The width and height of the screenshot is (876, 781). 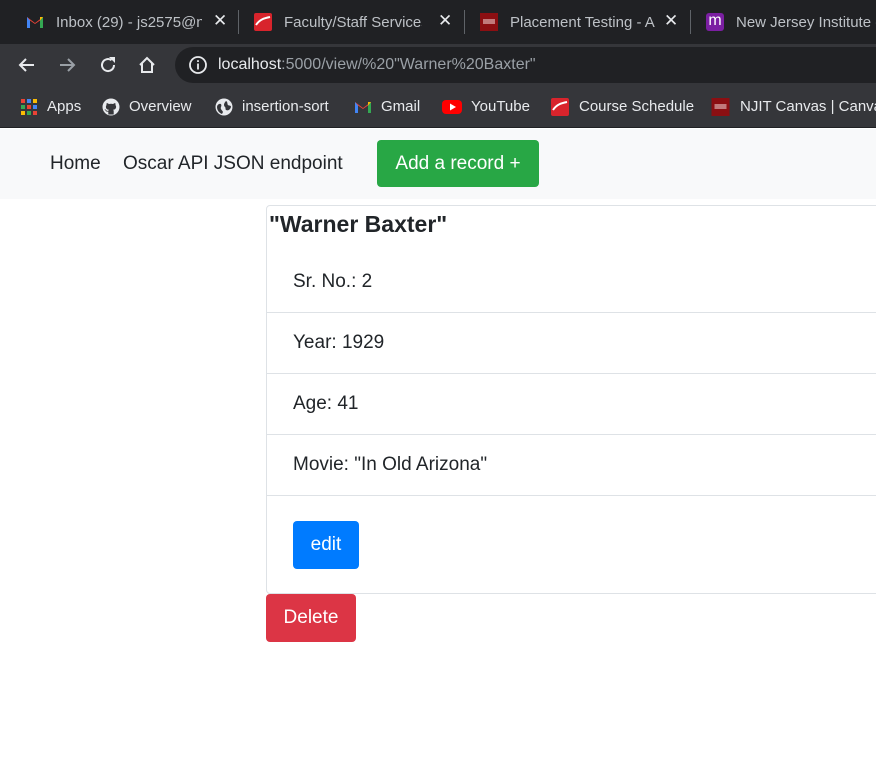 I want to click on bookmark-label: Overview, so click(x=160, y=106).